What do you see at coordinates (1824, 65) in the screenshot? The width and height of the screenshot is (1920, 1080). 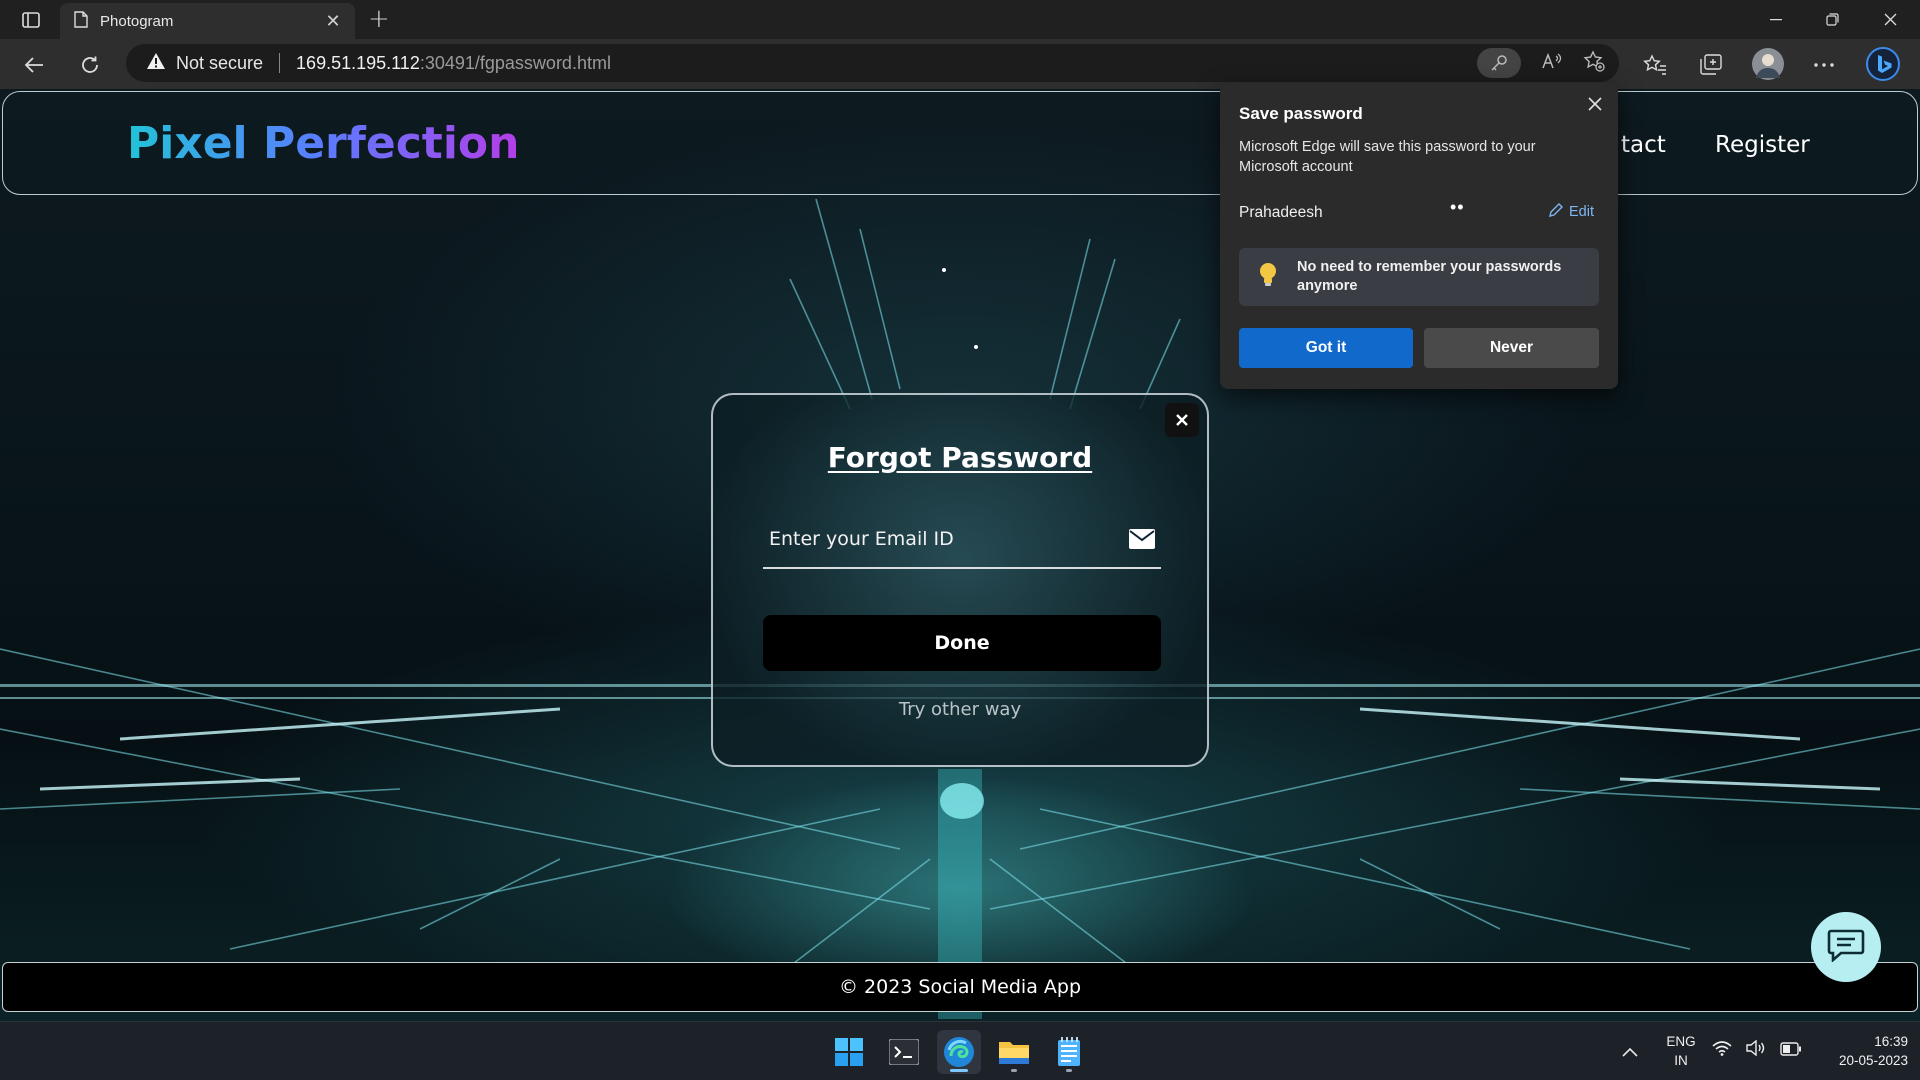 I see `more-options-icon` at bounding box center [1824, 65].